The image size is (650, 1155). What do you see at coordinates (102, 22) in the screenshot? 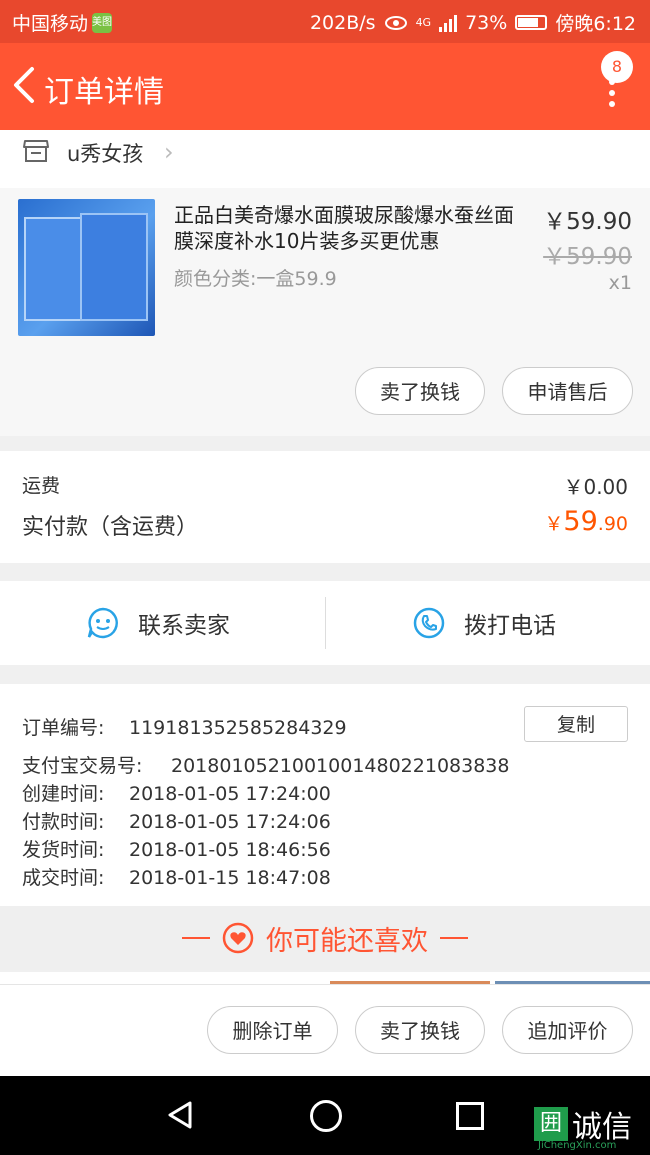
I see `app-notification-icon: 美图` at bounding box center [102, 22].